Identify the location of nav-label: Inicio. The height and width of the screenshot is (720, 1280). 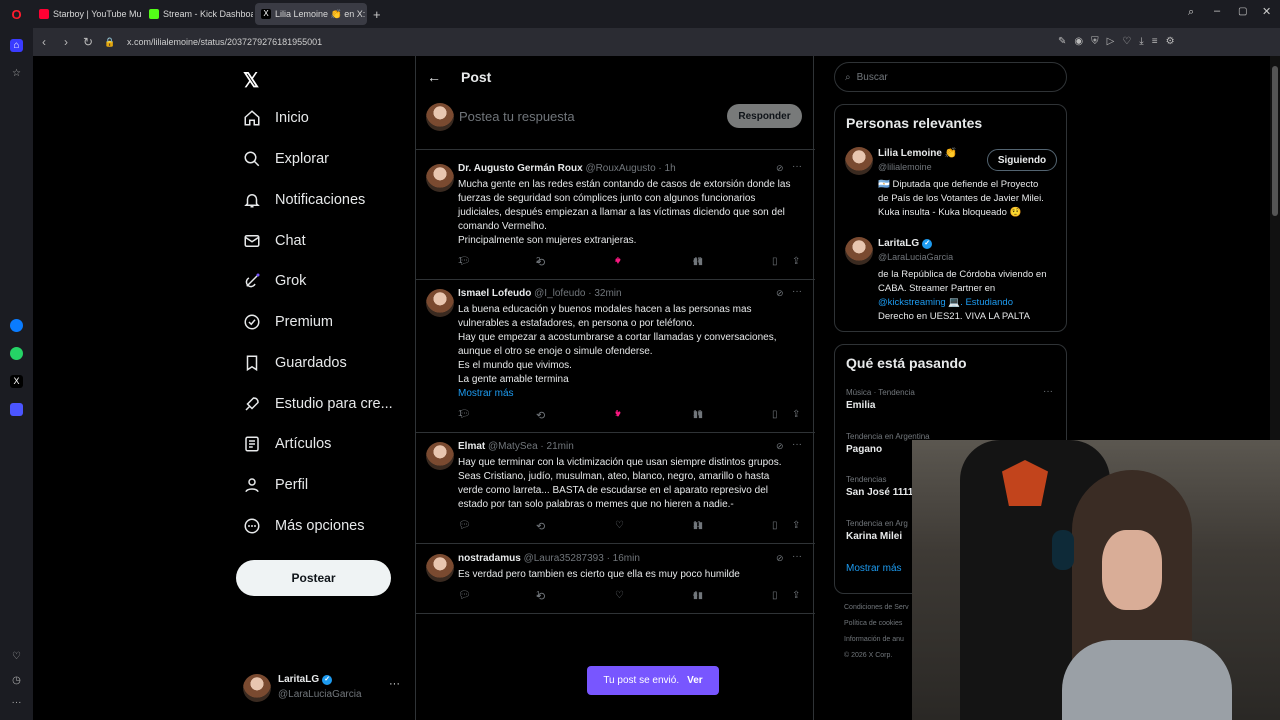
(292, 118).